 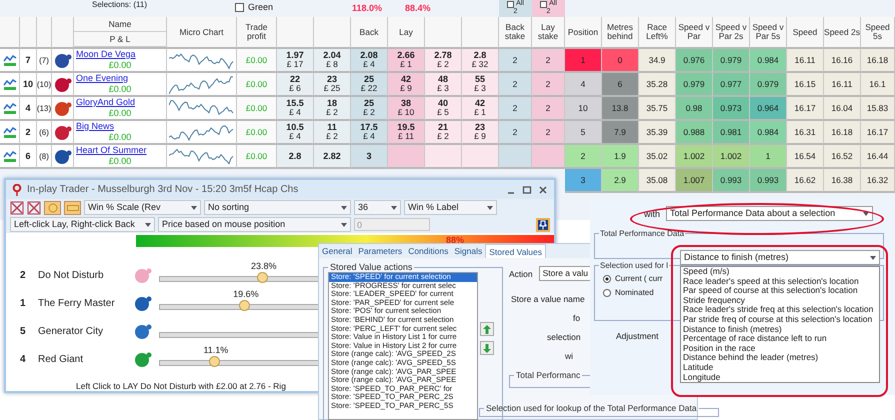 I want to click on price-cell: 10.5 £ 4, so click(x=295, y=133).